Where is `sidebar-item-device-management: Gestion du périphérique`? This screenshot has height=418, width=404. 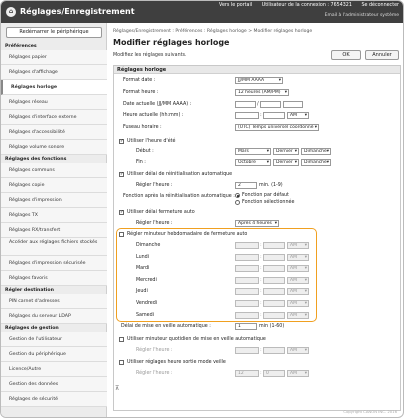
sidebar-item-device-management: Gestion du périphérique is located at coordinates (54, 354).